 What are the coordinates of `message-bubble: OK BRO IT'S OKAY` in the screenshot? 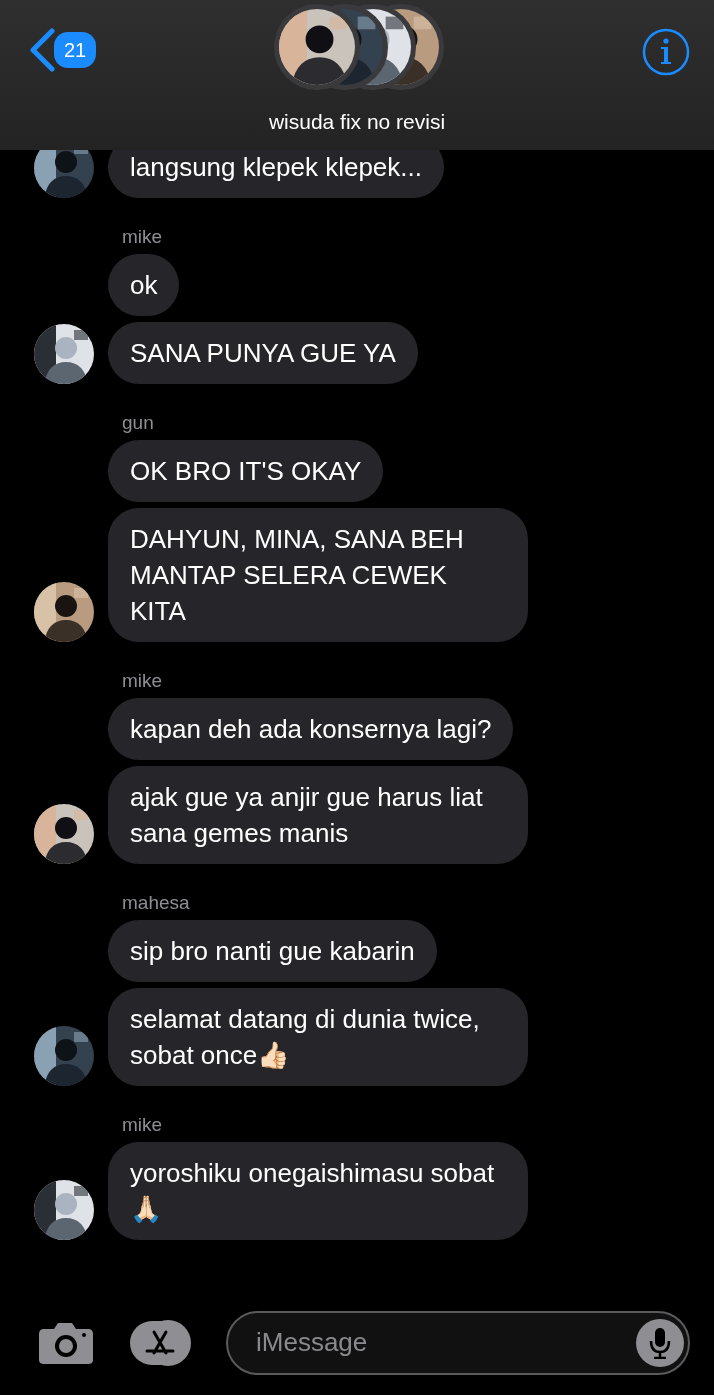 It's located at (246, 471).